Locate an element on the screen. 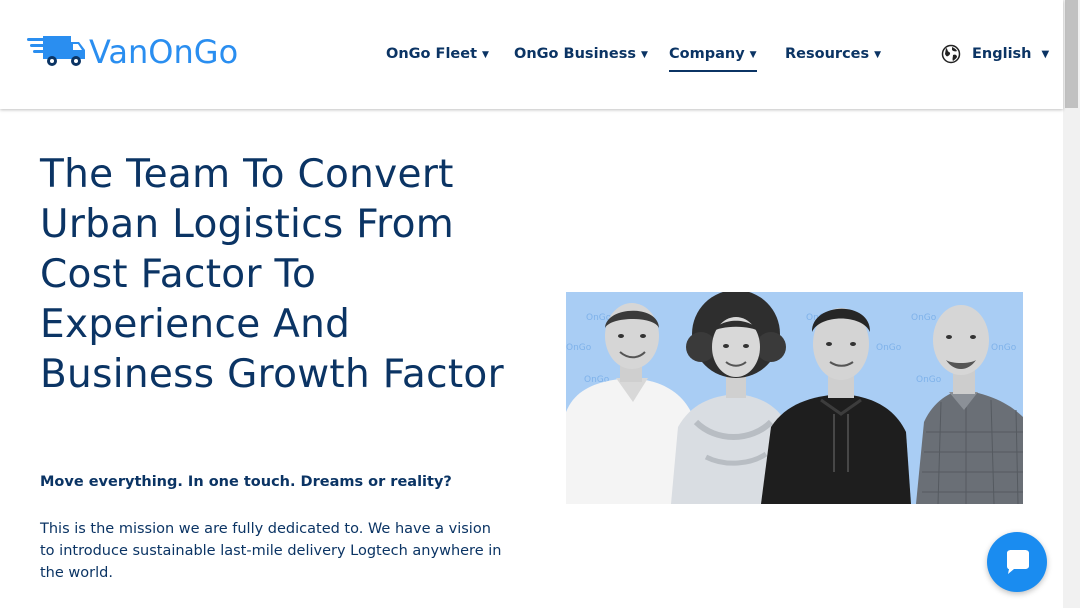 This screenshot has width=1080, height=608. nav-item-ongo-fleet: OnGo Fleet ▼ is located at coordinates (437, 54).